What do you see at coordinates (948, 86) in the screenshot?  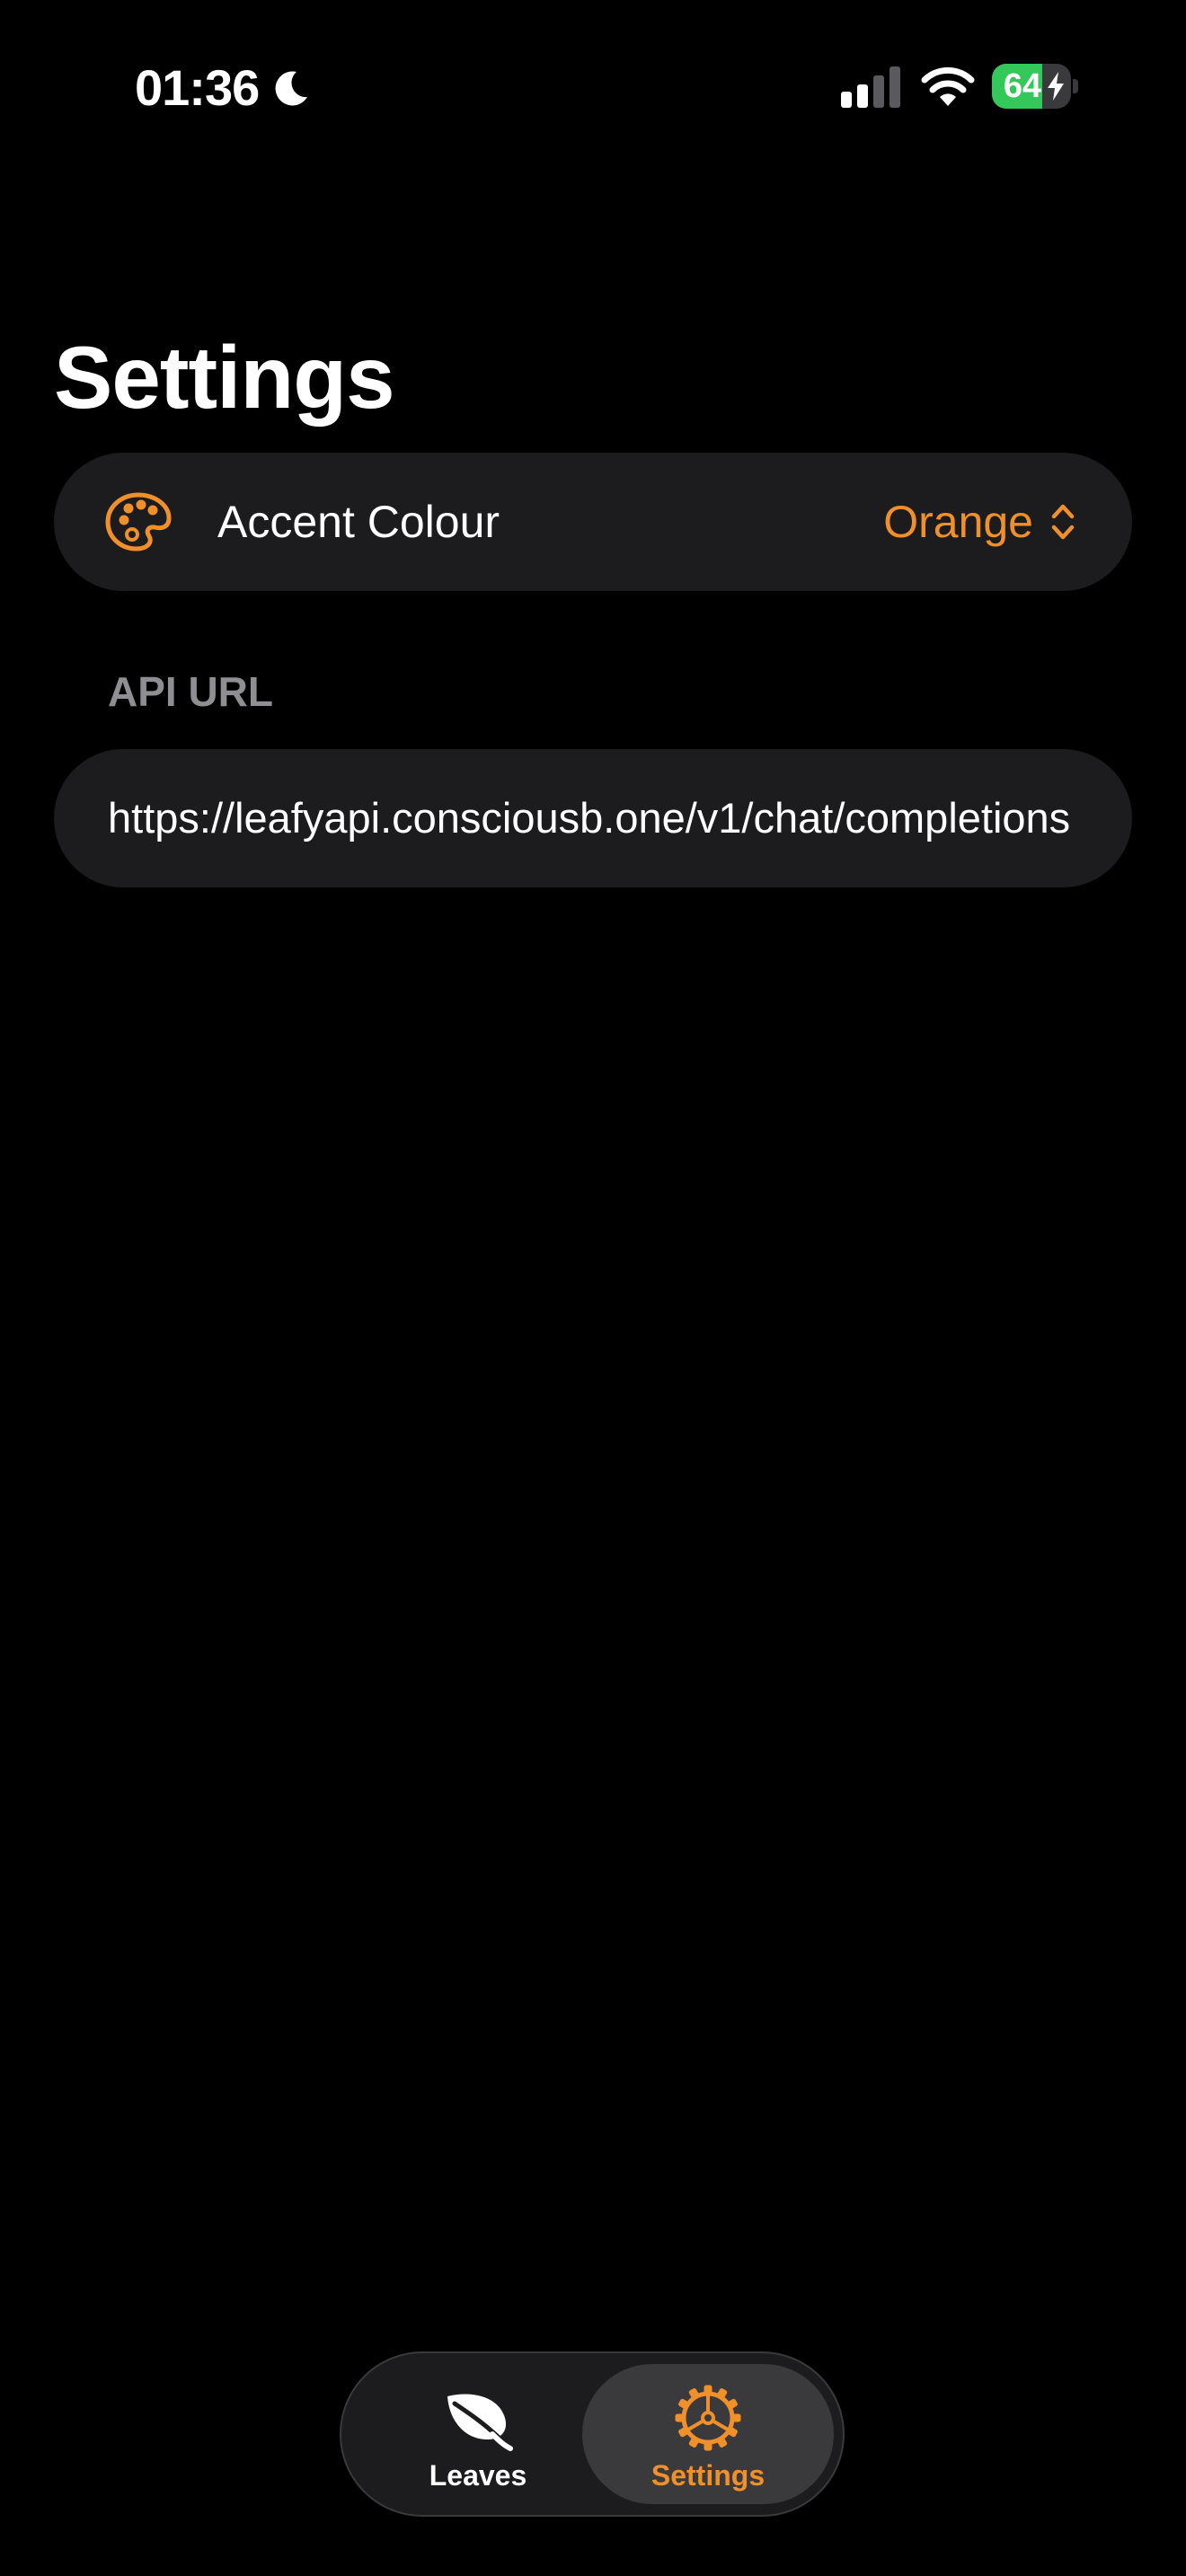 I see `wifi-icon` at bounding box center [948, 86].